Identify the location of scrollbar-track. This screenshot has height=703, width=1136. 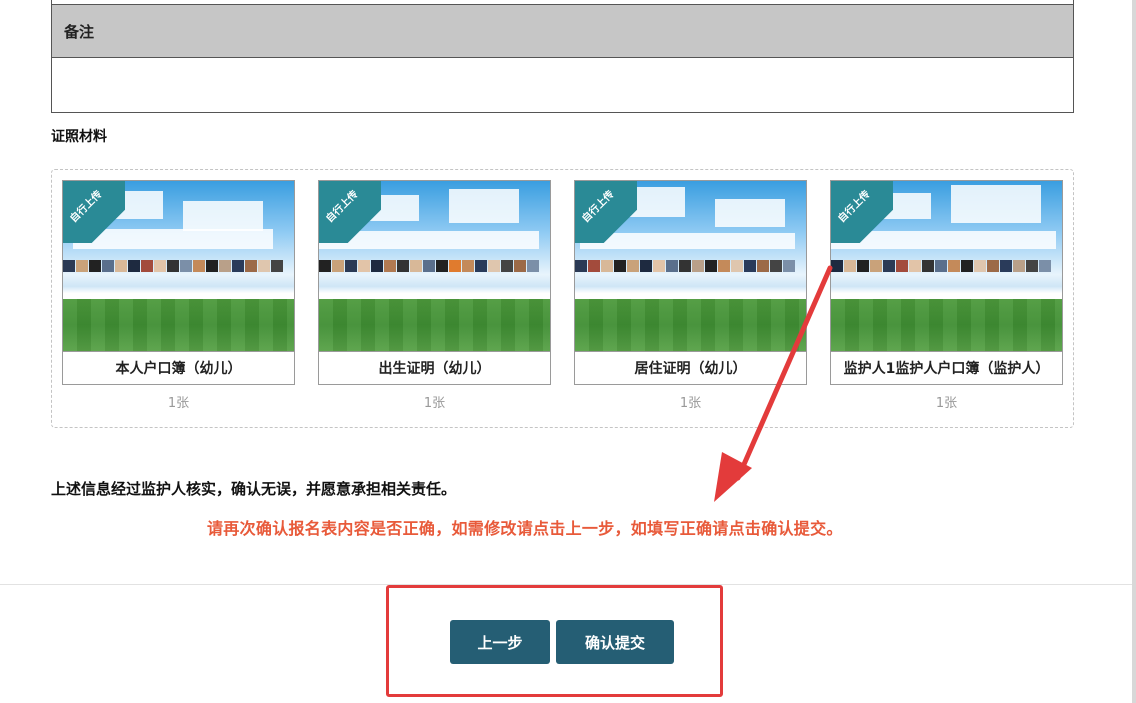
(1134, 351).